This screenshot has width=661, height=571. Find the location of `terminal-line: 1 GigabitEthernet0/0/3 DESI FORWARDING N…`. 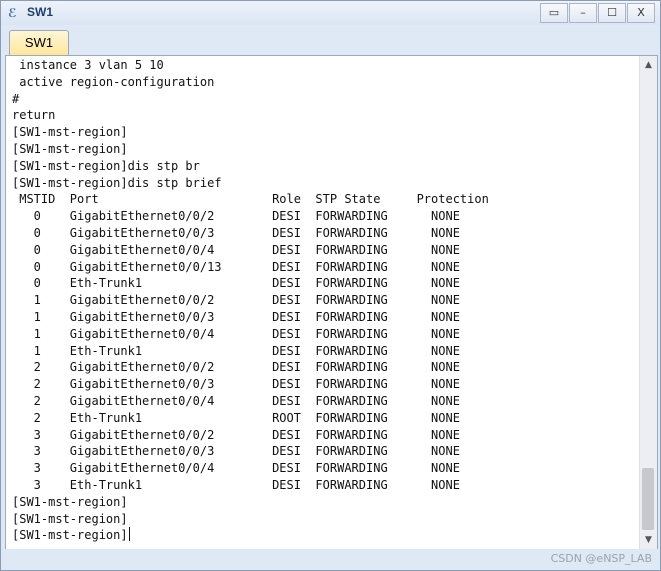

terminal-line: 1 GigabitEthernet0/0/3 DESI FORWARDING N… is located at coordinates (246, 316).